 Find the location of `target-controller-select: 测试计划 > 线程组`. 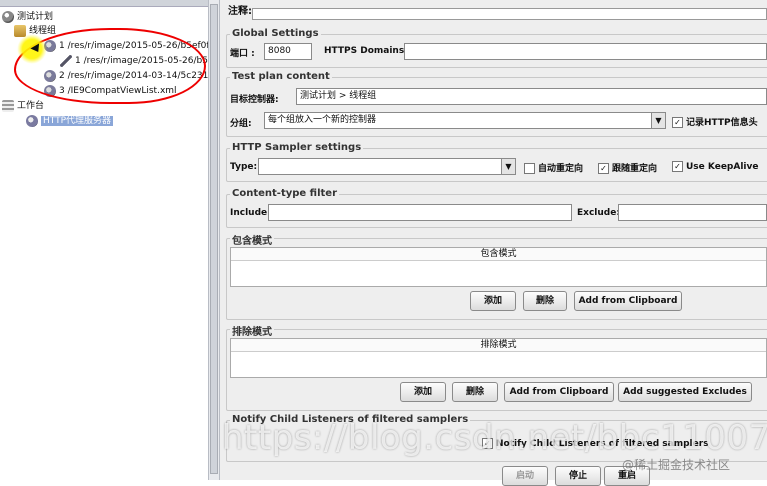

target-controller-select: 测试计划 > 线程组 is located at coordinates (531, 96).